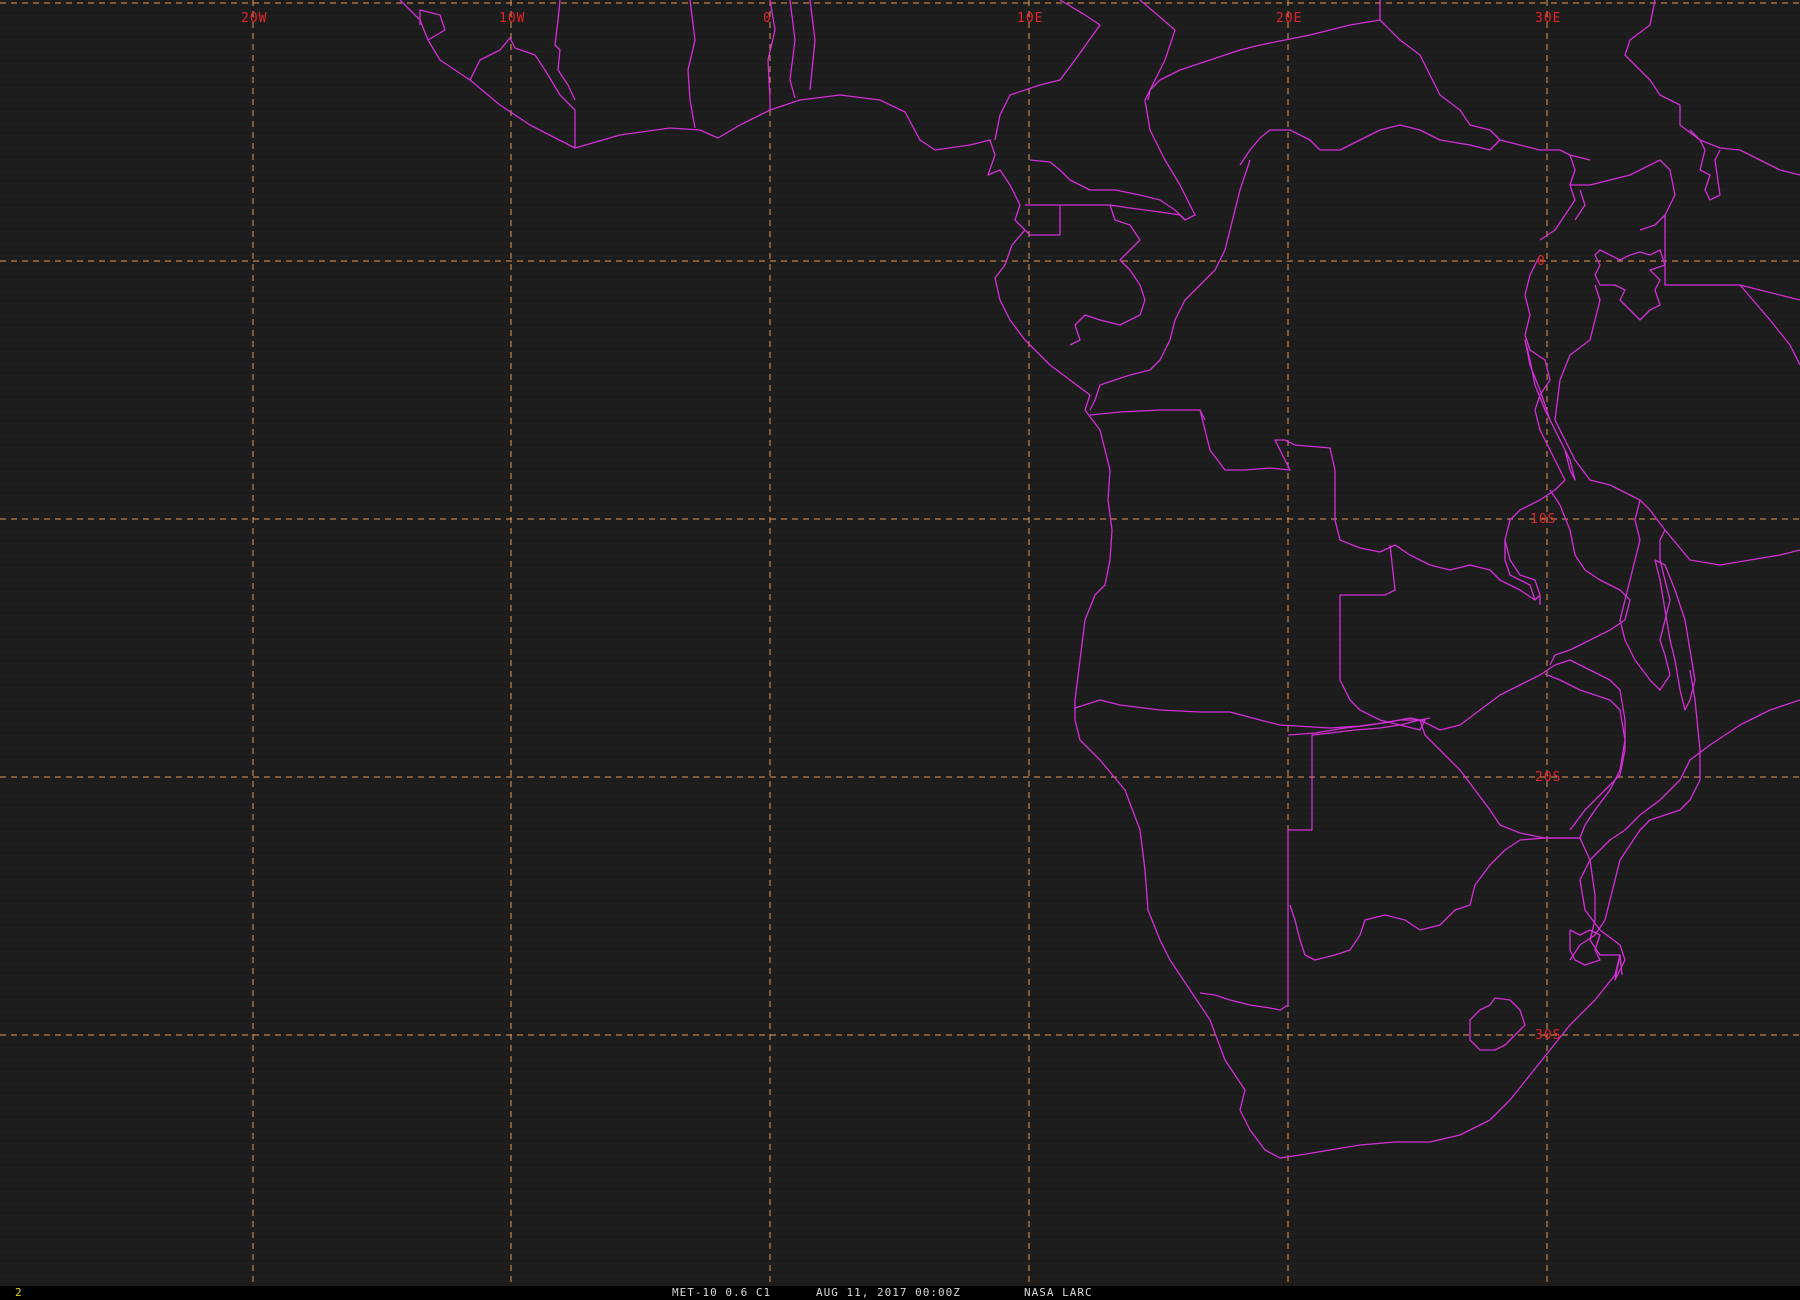 The image size is (1800, 1300). I want to click on border-nigeria-cameroon, so click(1047, 70).